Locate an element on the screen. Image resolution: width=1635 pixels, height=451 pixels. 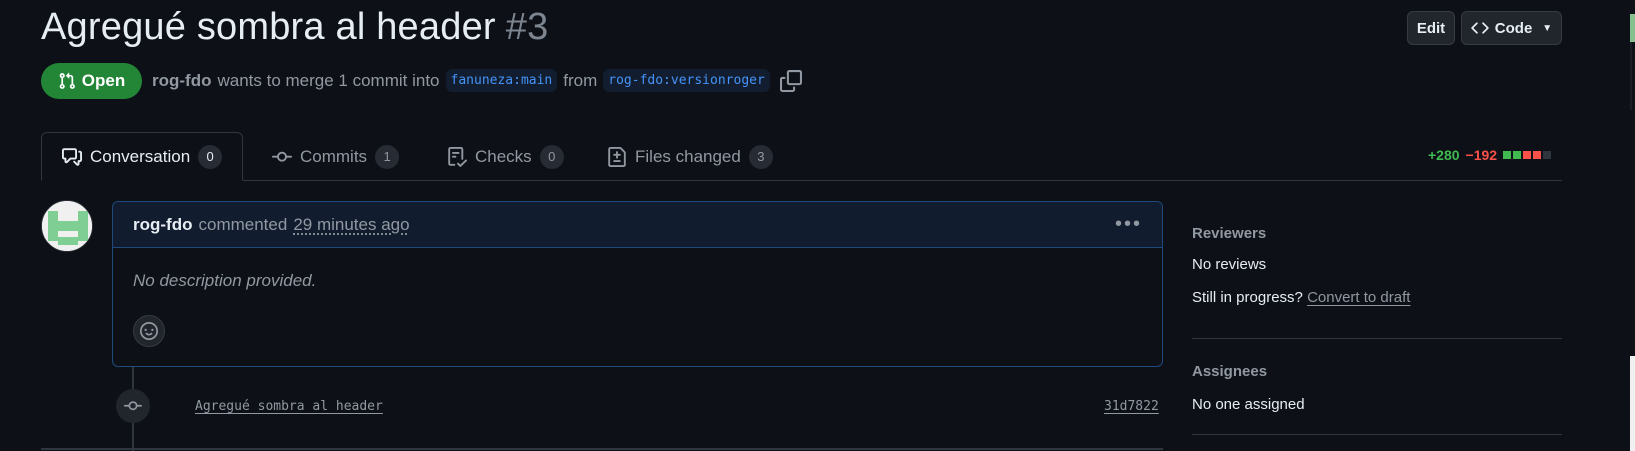
add-reaction-button is located at coordinates (149, 331).